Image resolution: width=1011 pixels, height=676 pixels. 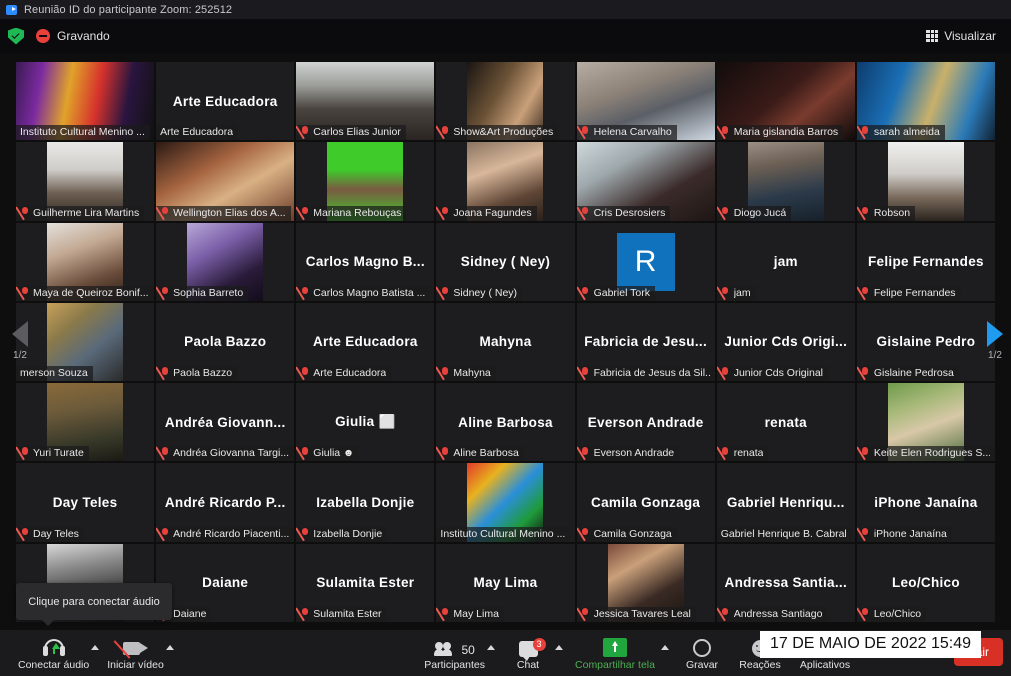 What do you see at coordinates (16, 36) in the screenshot?
I see `encryption-shield-icon` at bounding box center [16, 36].